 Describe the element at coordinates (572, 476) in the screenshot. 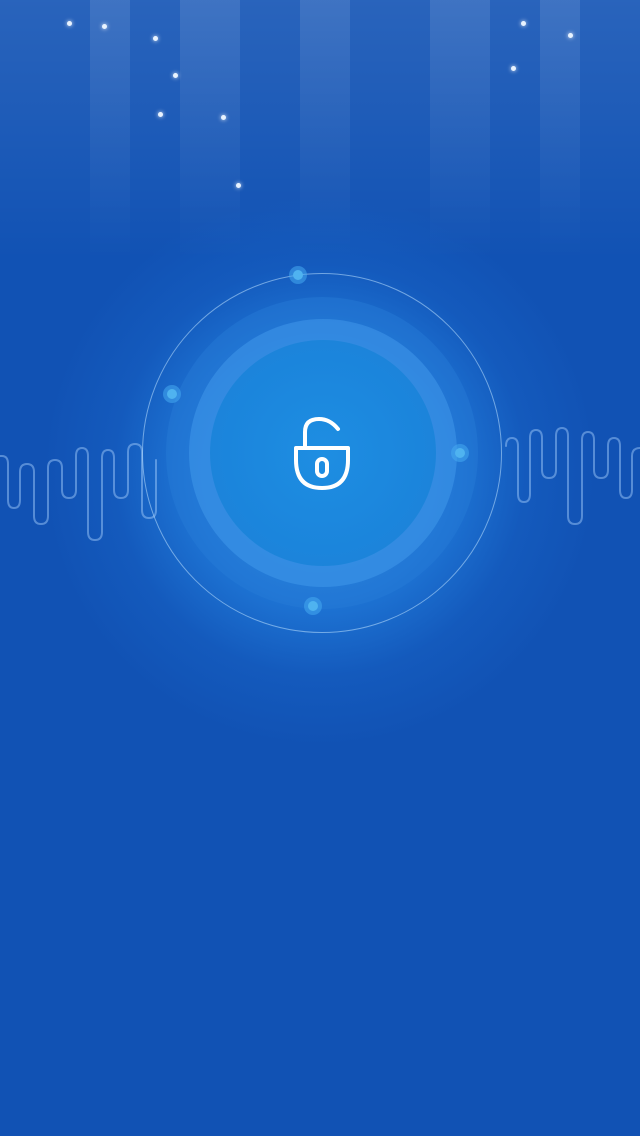

I see `sound-wave-right` at that location.